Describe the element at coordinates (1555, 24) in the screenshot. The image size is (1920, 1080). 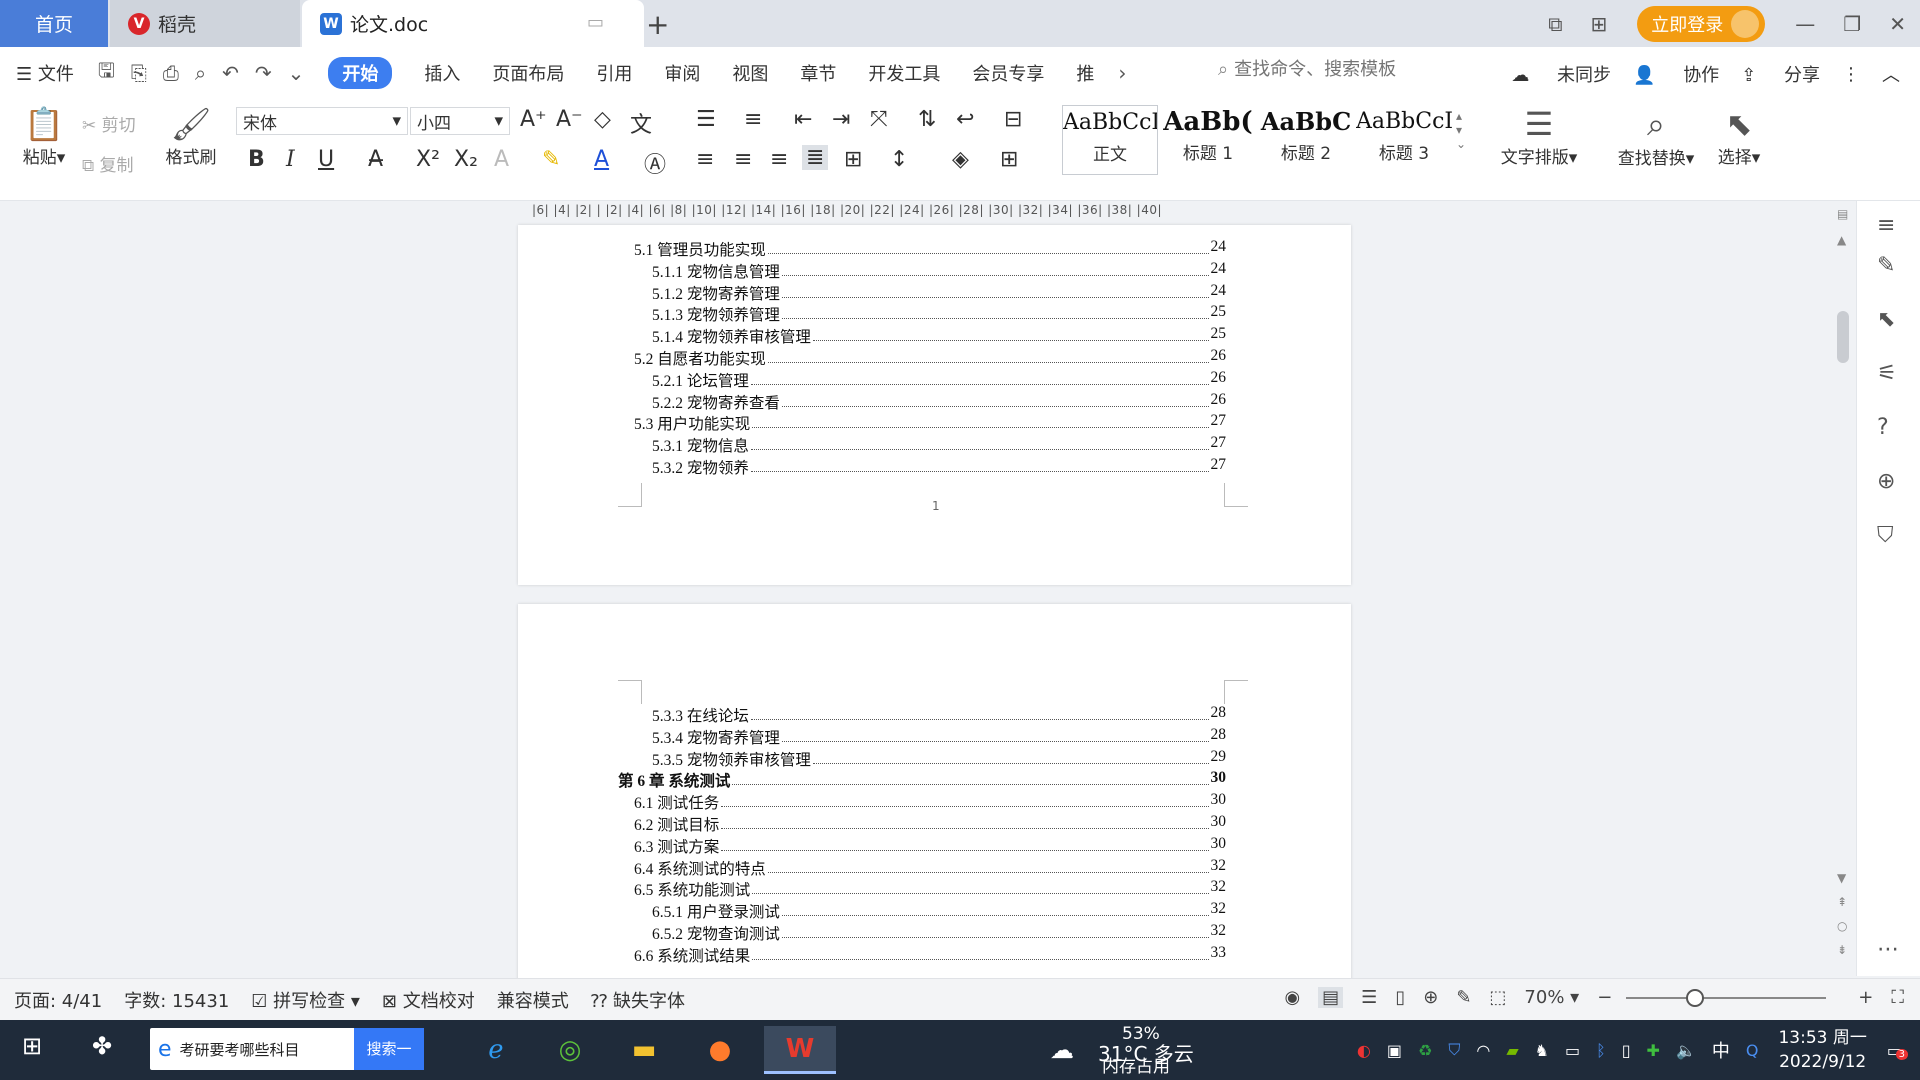
I see `reading-mode-icon: ⧉` at that location.